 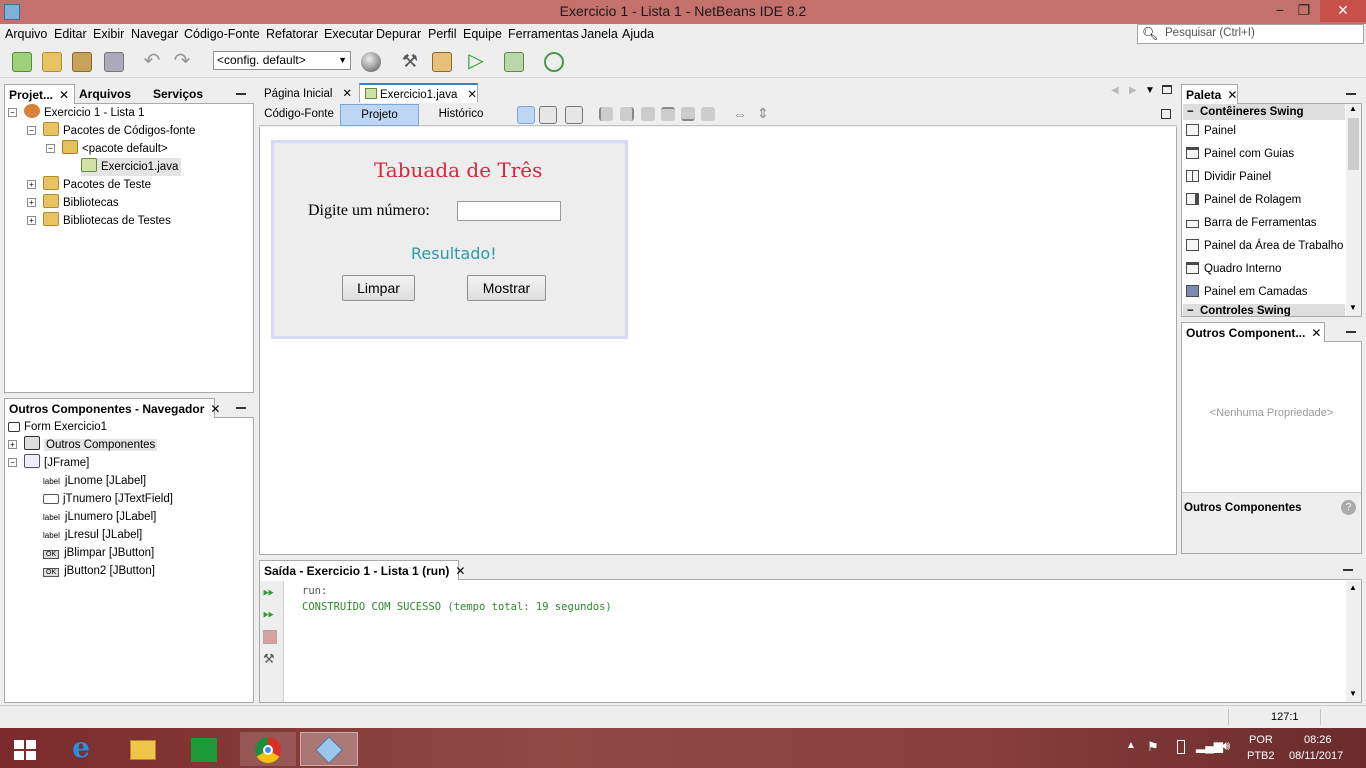 I want to click on palette-item-split-pane: Dividir Painel, so click(x=1228, y=177).